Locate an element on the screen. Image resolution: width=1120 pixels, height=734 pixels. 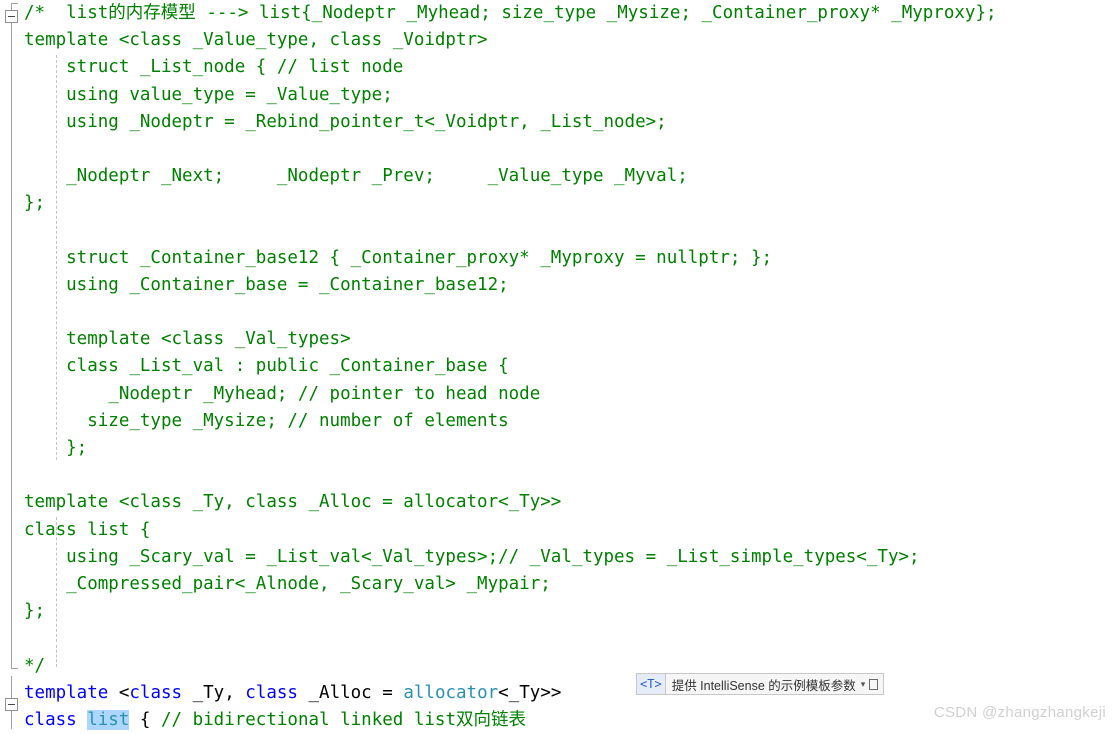
code-token: */ is located at coordinates (35, 665).